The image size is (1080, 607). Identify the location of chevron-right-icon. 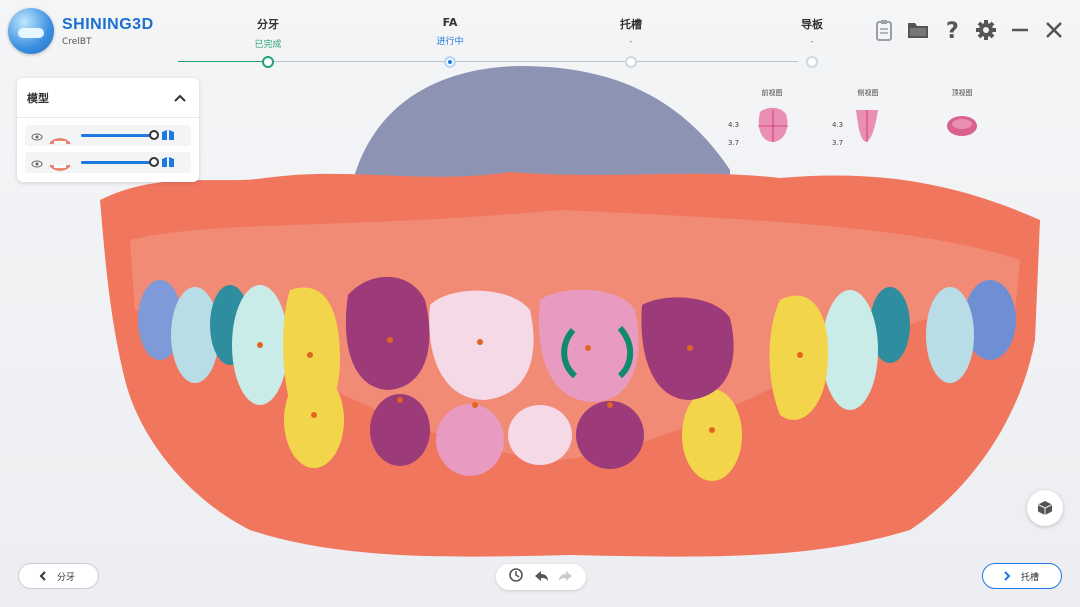
(1007, 576).